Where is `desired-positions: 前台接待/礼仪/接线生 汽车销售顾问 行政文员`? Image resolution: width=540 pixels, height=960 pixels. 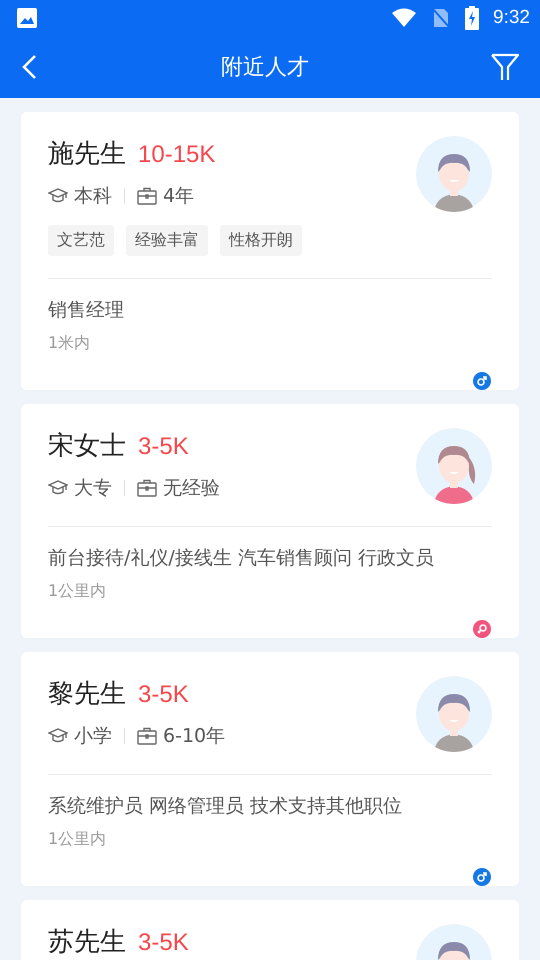
desired-positions: 前台接待/礼仪/接线生 汽车销售顾问 行政文员 is located at coordinates (241, 558).